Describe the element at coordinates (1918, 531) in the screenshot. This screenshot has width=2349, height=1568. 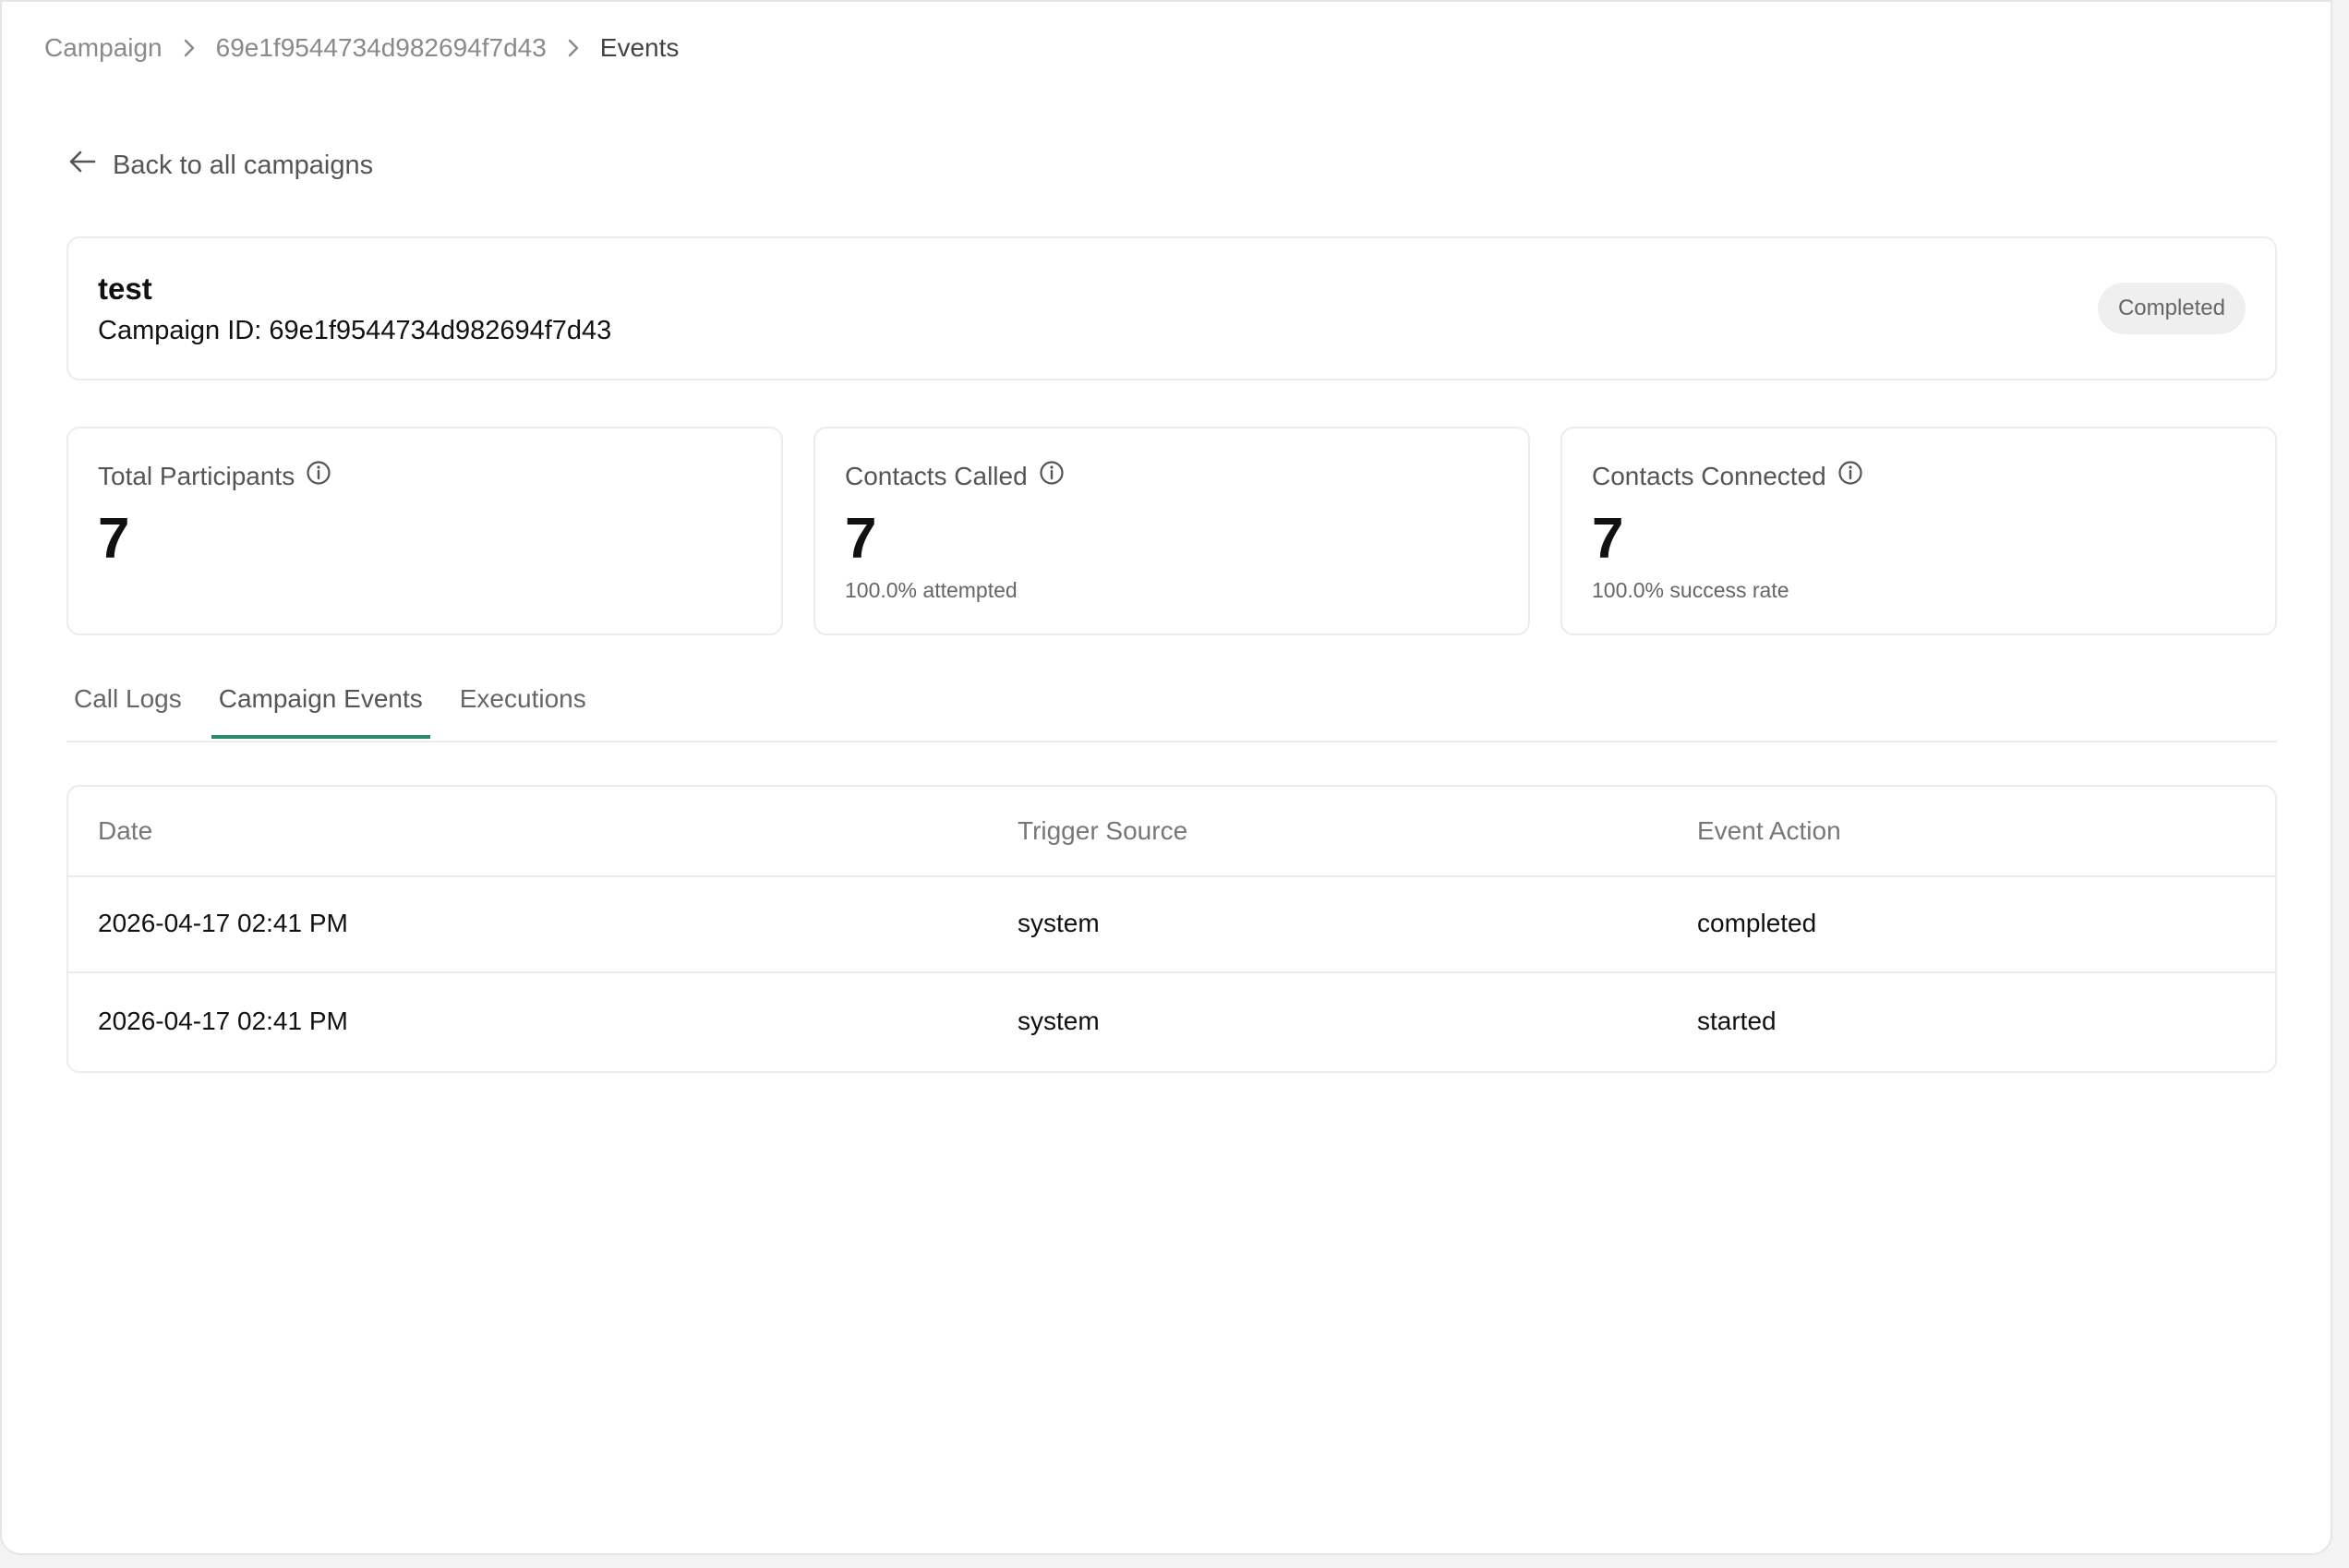
I see `stat-card-contacts-connected: Contacts Connected 7 100.0% success rate` at that location.